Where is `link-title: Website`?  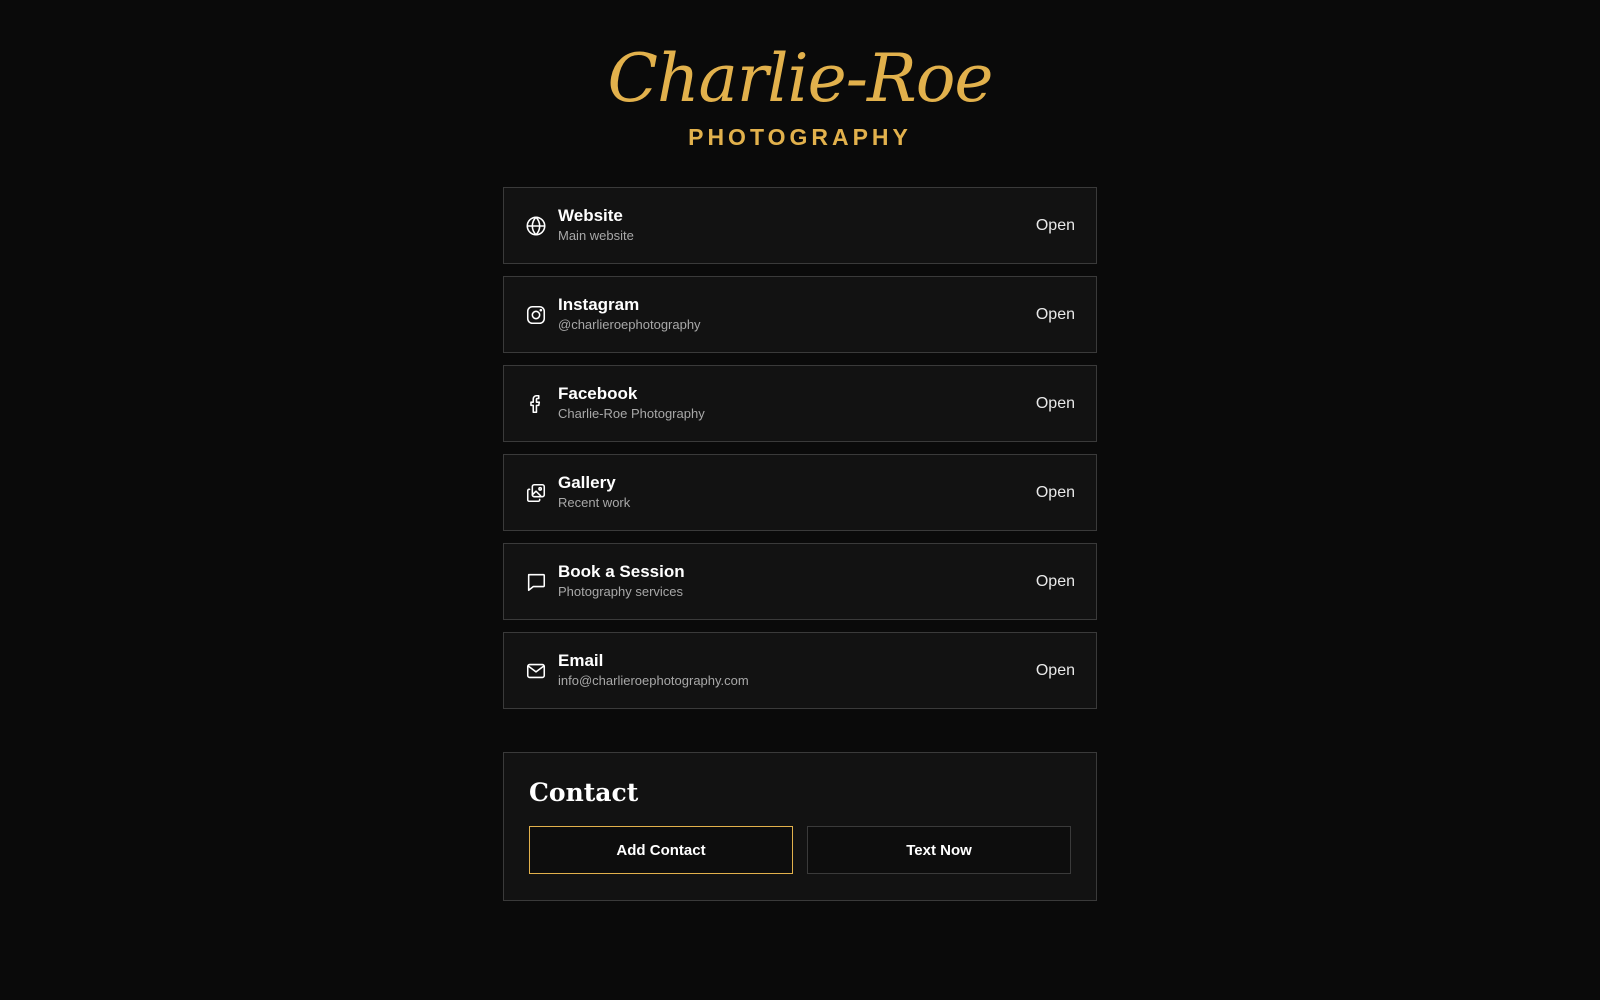 link-title: Website is located at coordinates (590, 215).